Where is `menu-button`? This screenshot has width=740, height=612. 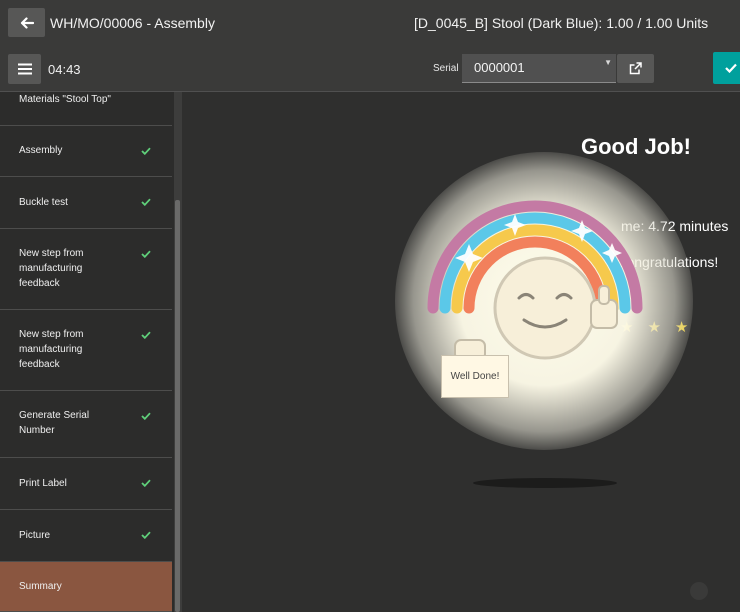
menu-button is located at coordinates (24, 69).